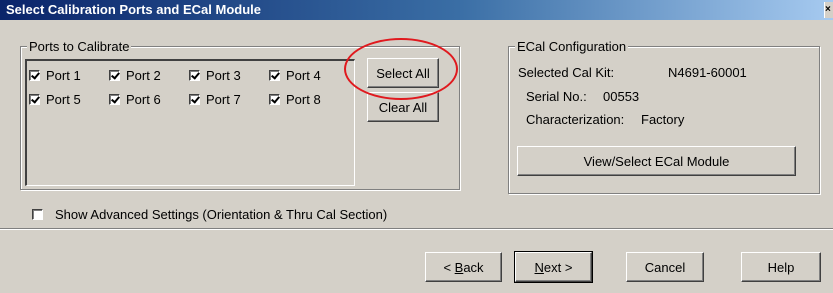 Image resolution: width=833 pixels, height=293 pixels. Describe the element at coordinates (558, 267) in the screenshot. I see `next-rest: ext >` at that location.